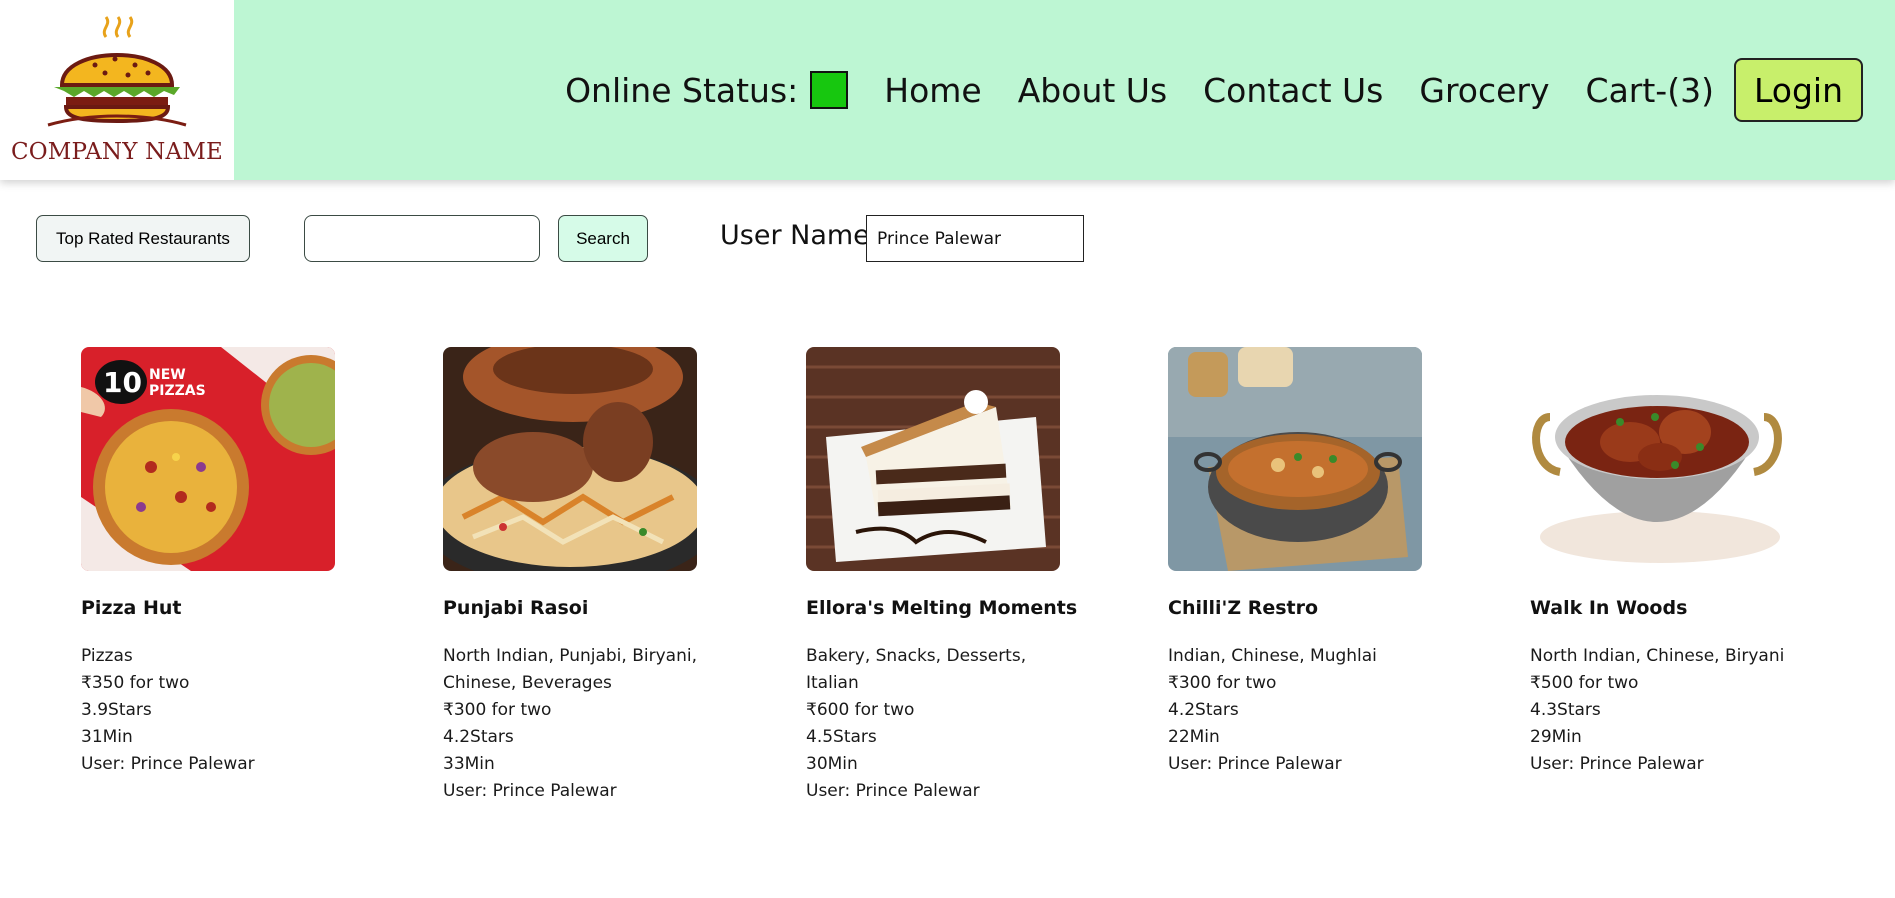  Describe the element at coordinates (841, 737) in the screenshot. I see `restaurant-rating: 4.5Stars` at that location.